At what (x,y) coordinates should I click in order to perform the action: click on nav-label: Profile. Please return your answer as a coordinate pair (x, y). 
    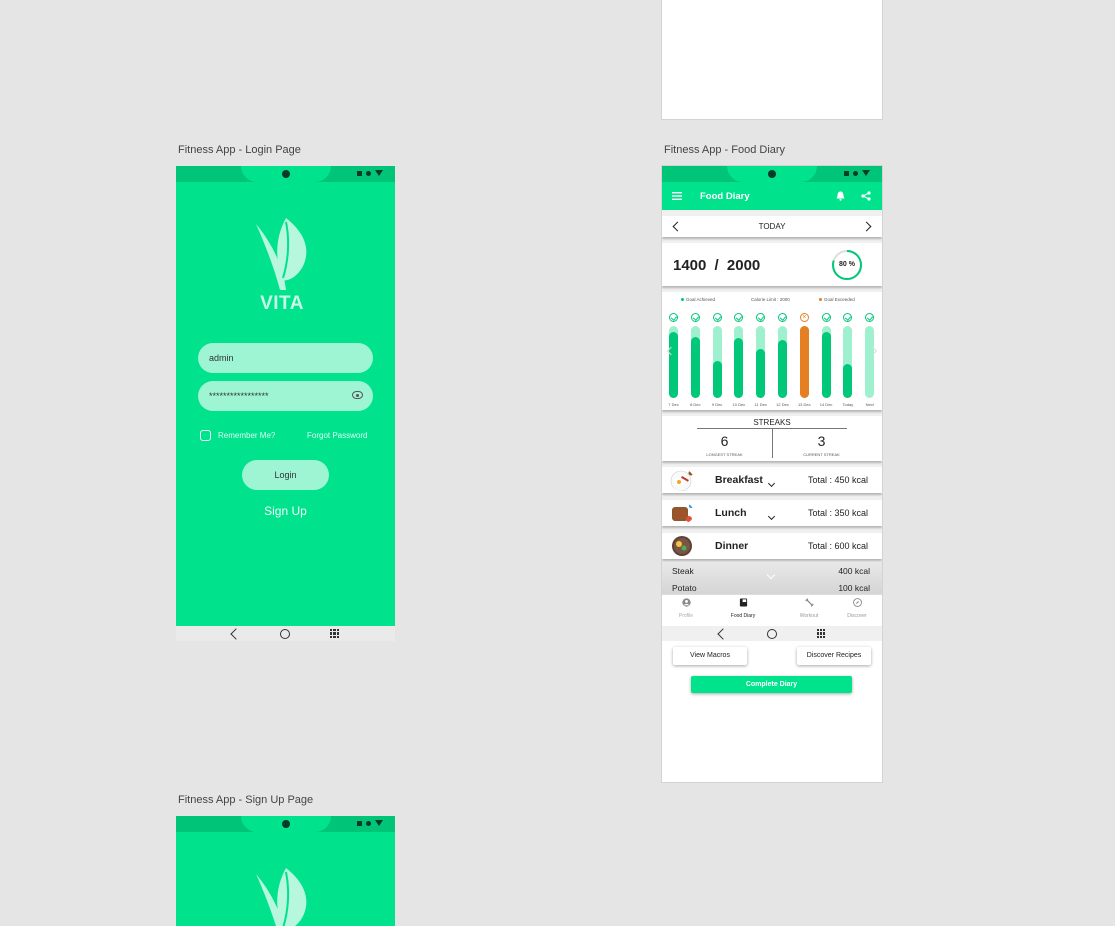
    Looking at the image, I should click on (686, 616).